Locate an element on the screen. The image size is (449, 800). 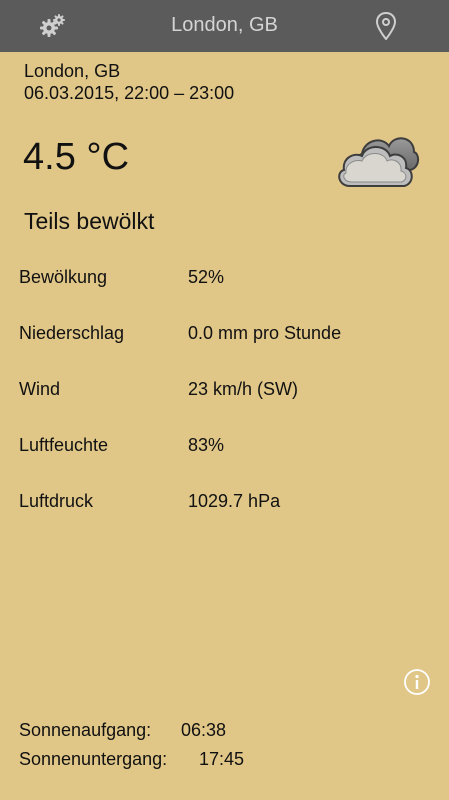
sunrise-label: Sonnenaufgang: is located at coordinates (85, 730).